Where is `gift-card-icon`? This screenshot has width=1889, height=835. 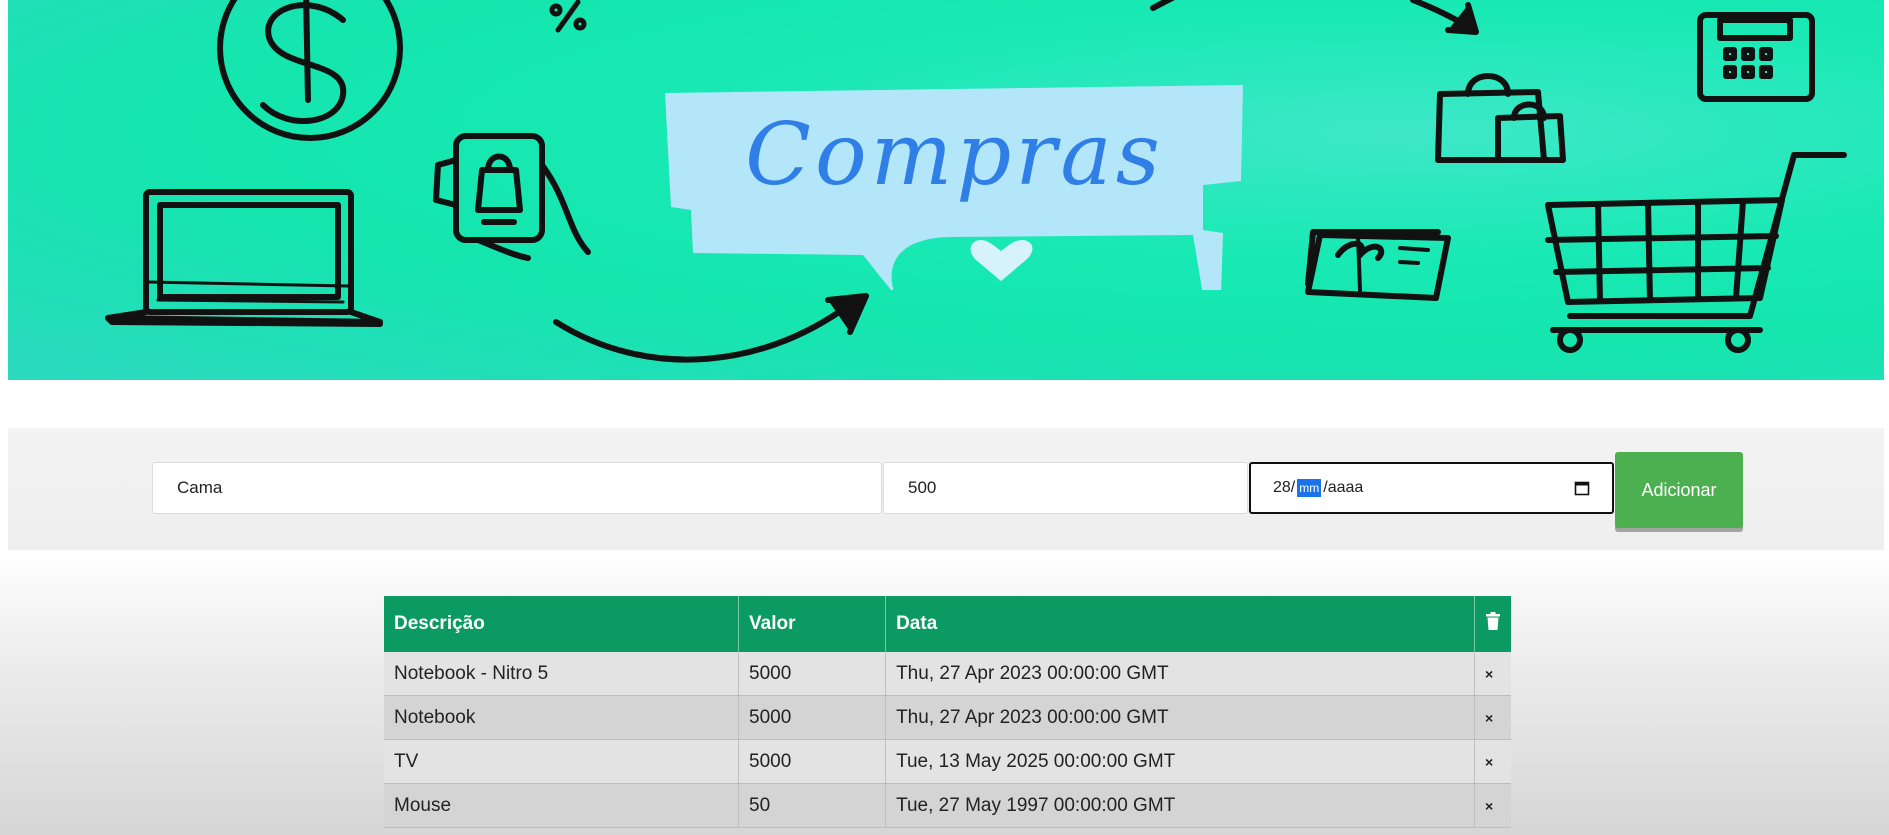
gift-card-icon is located at coordinates (1378, 265).